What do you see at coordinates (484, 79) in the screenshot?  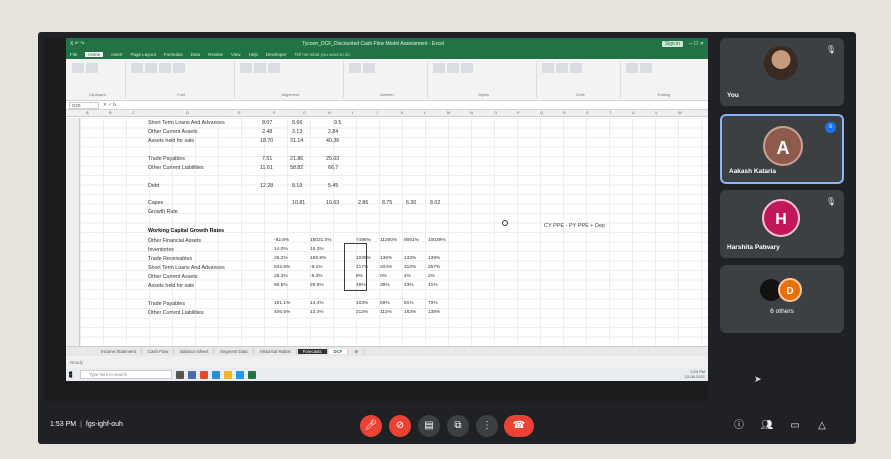 I see `ribbon-group-styles: Styles` at bounding box center [484, 79].